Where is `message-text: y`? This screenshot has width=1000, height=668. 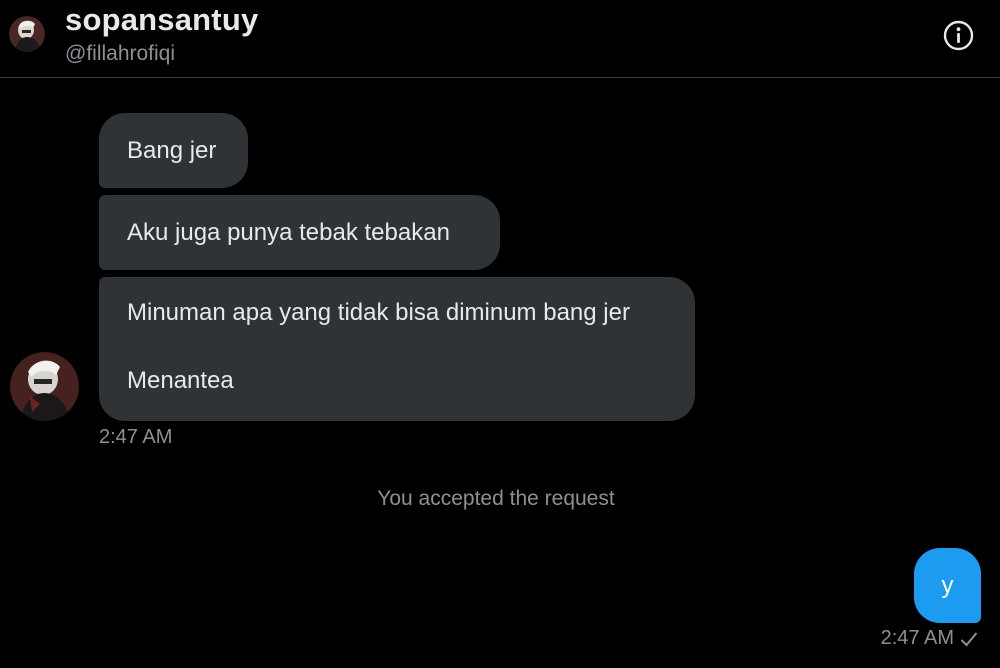 message-text: y is located at coordinates (947, 585).